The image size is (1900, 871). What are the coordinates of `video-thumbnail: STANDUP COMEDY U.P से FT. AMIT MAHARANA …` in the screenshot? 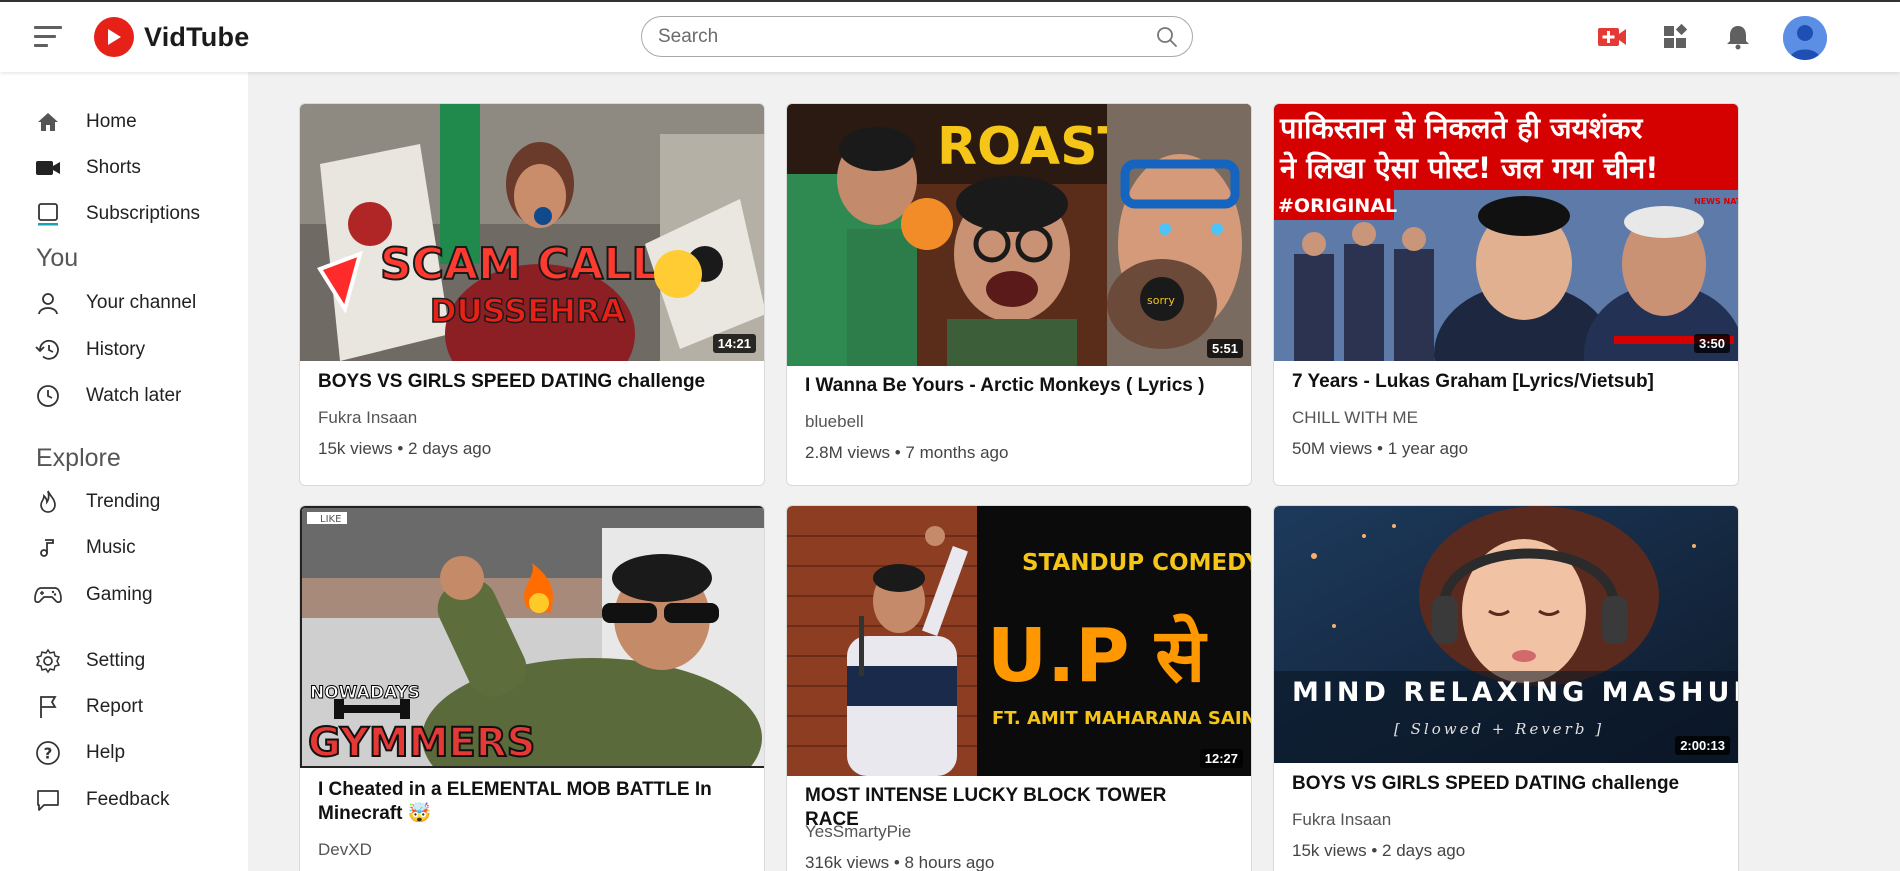 It's located at (1019, 641).